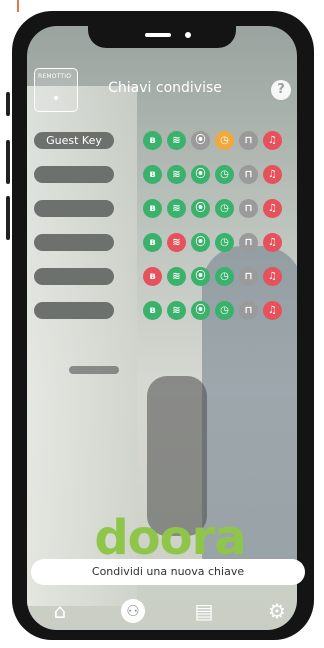 Image resolution: width=324 pixels, height=648 pixels. I want to click on home-icon: ⌂, so click(60, 611).